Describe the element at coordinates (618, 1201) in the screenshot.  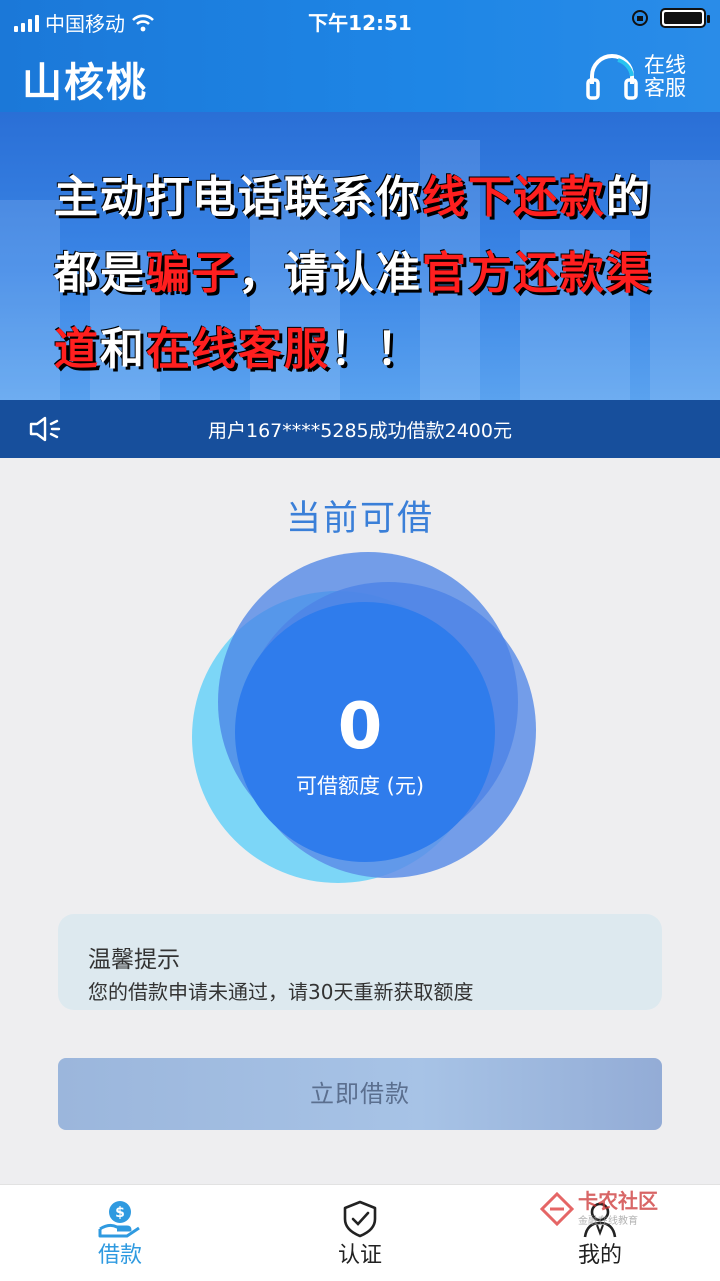
I see `watermark-text: 卡农社区` at that location.